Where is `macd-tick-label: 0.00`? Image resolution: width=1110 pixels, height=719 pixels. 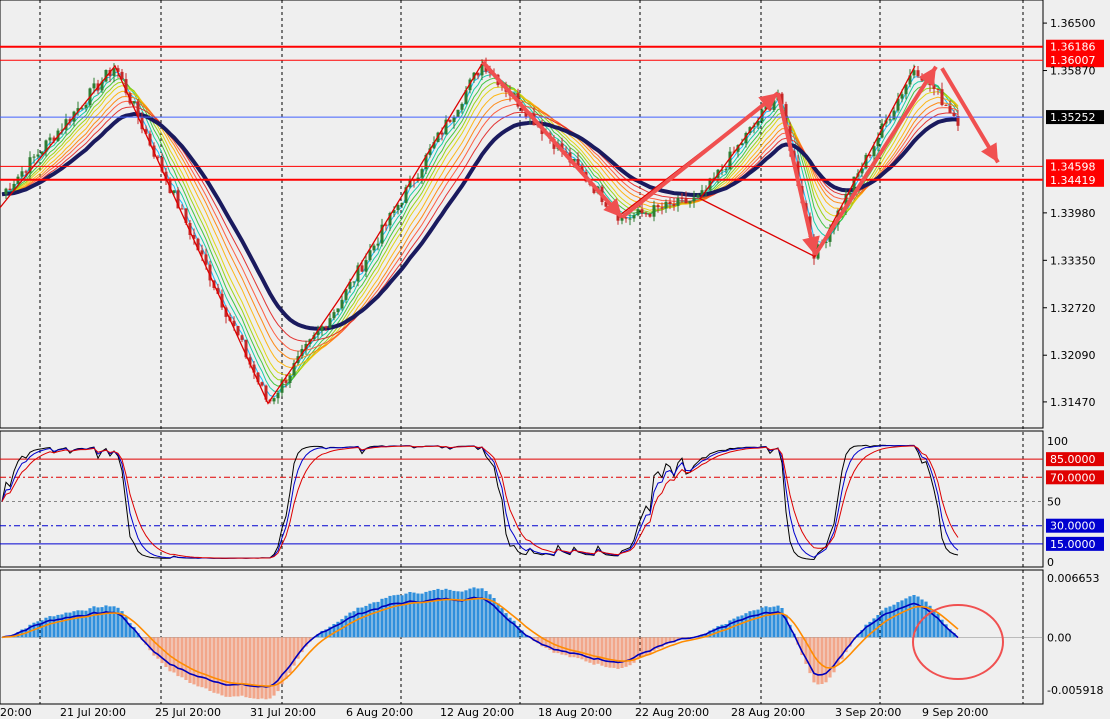
macd-tick-label: 0.00 is located at coordinates (1059, 637).